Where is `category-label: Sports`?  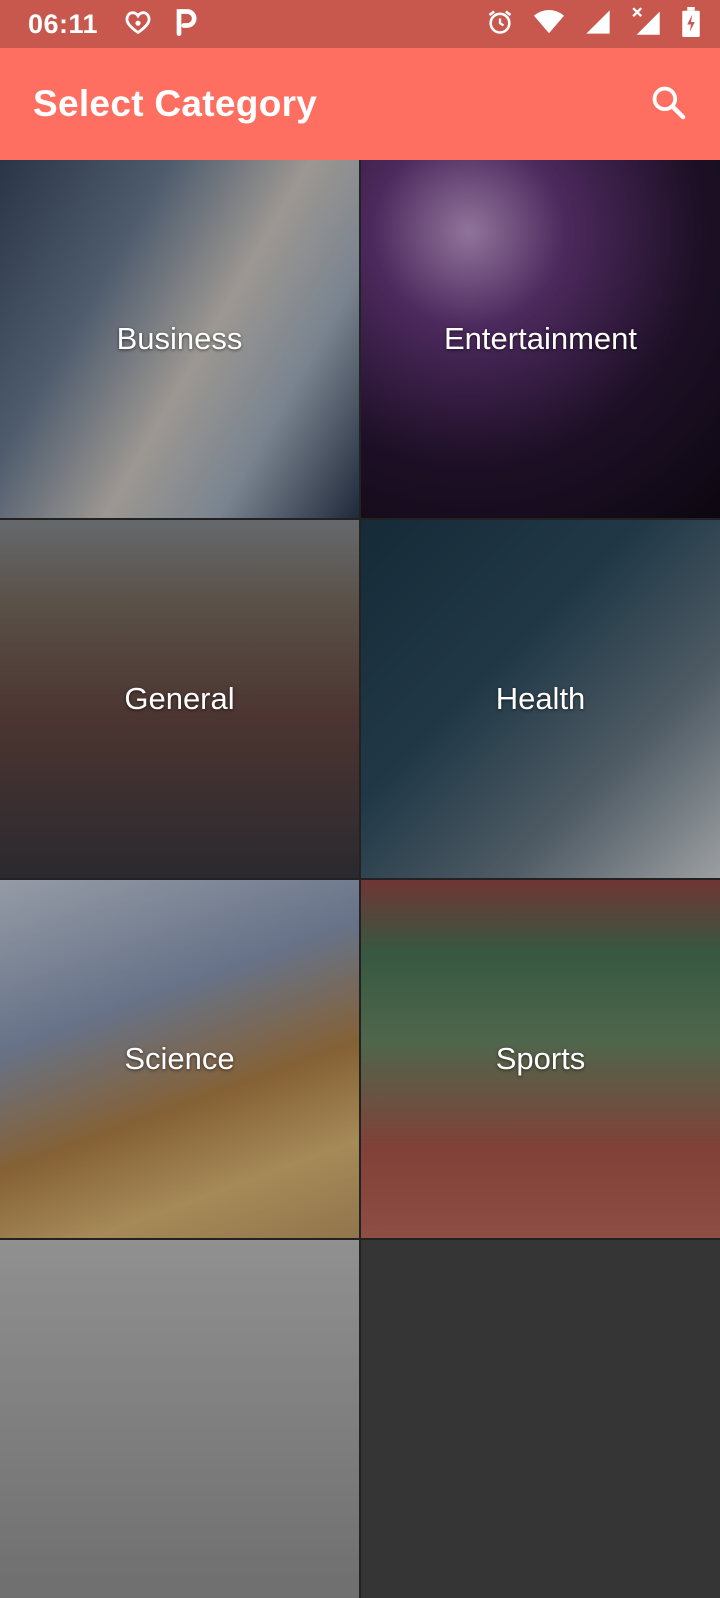
category-label: Sports is located at coordinates (540, 1058).